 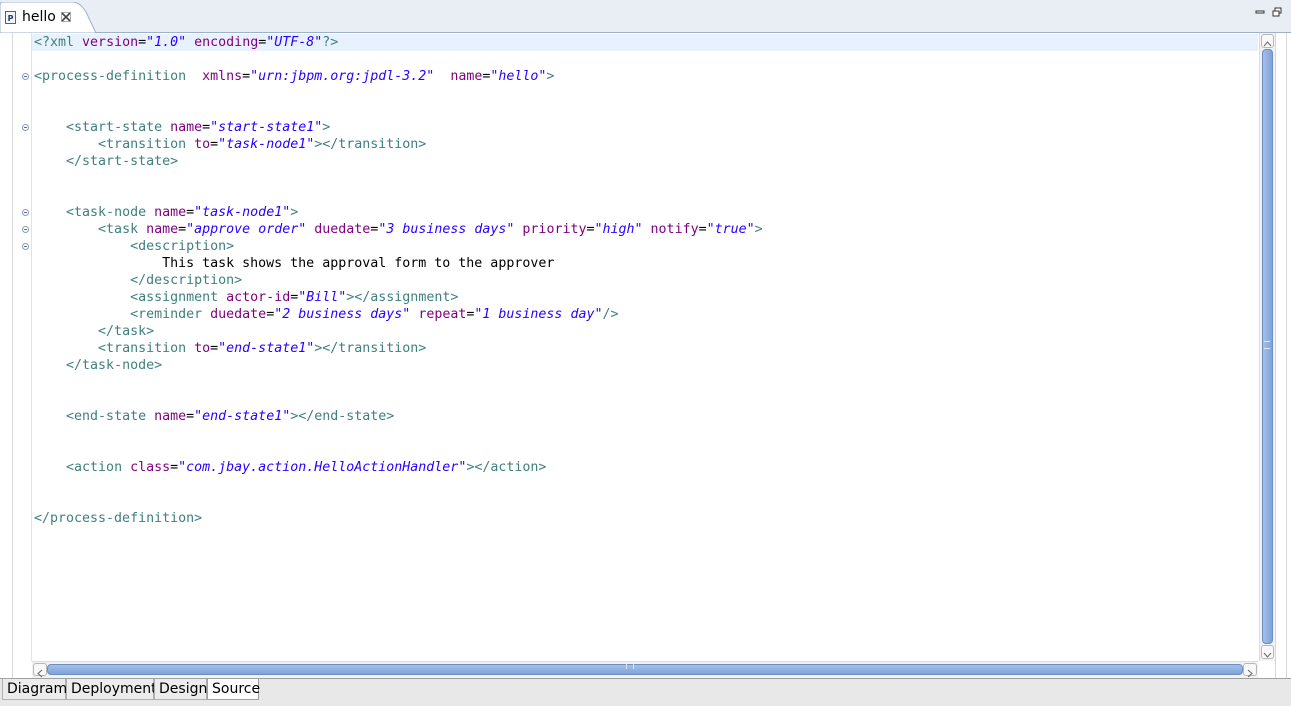 I want to click on code-token: <reminder, so click(x=170, y=314).